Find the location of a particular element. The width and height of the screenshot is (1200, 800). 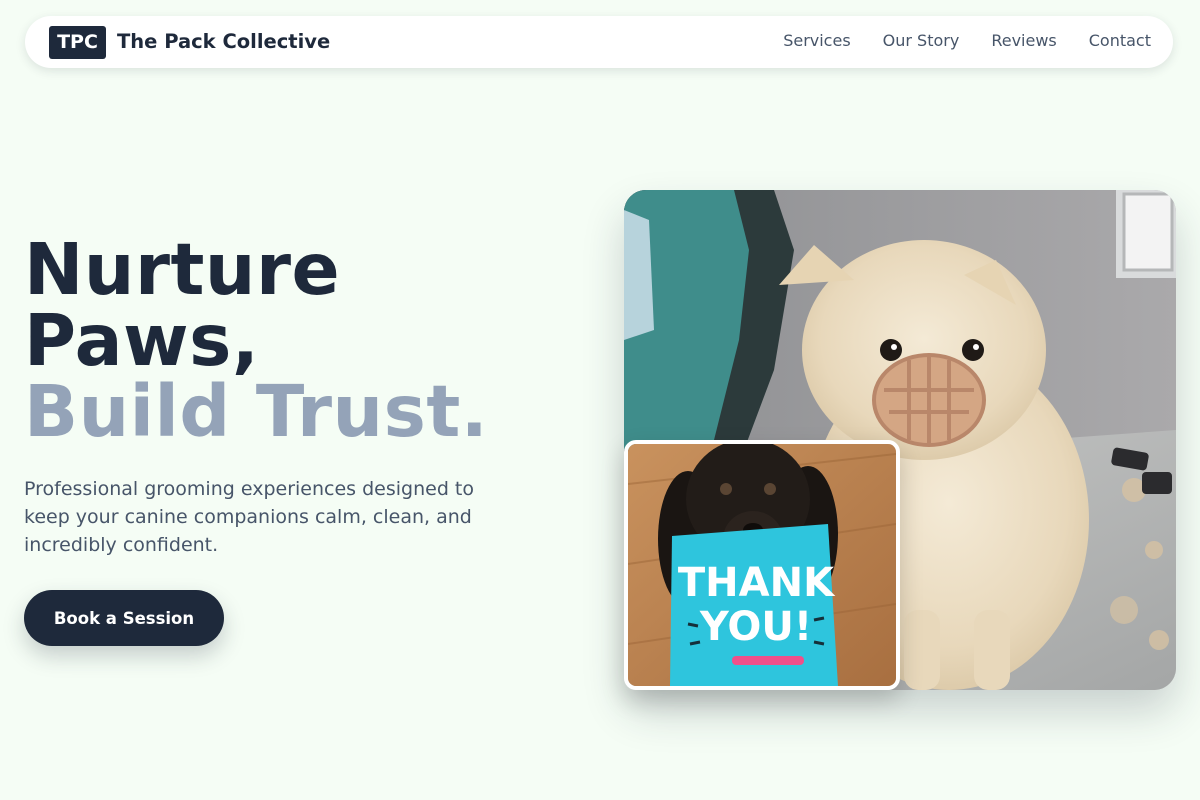

nav-links: Services Our Story Reviews Contact is located at coordinates (967, 40).